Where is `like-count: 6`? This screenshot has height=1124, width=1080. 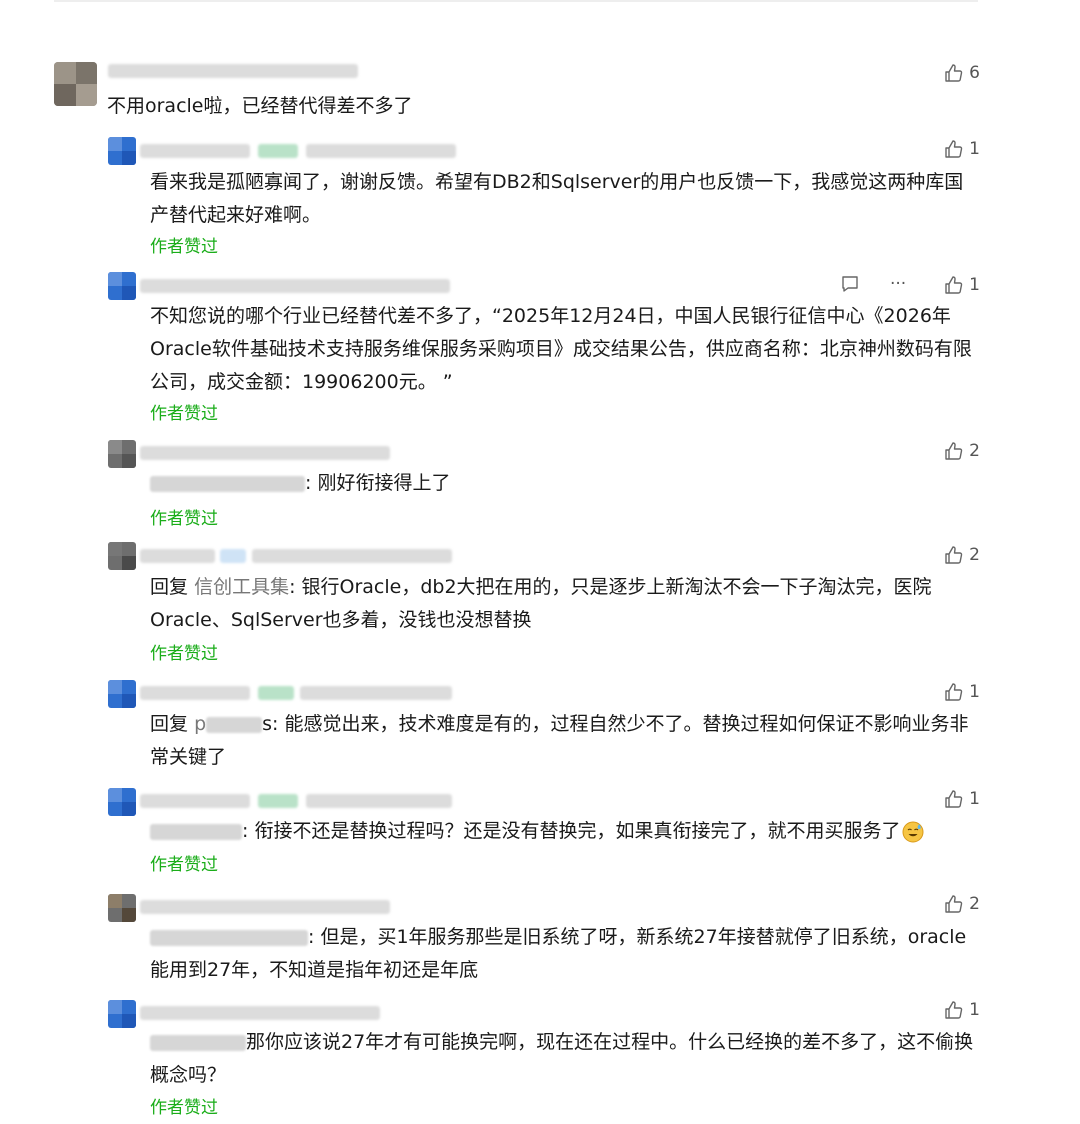
like-count: 6 is located at coordinates (974, 73).